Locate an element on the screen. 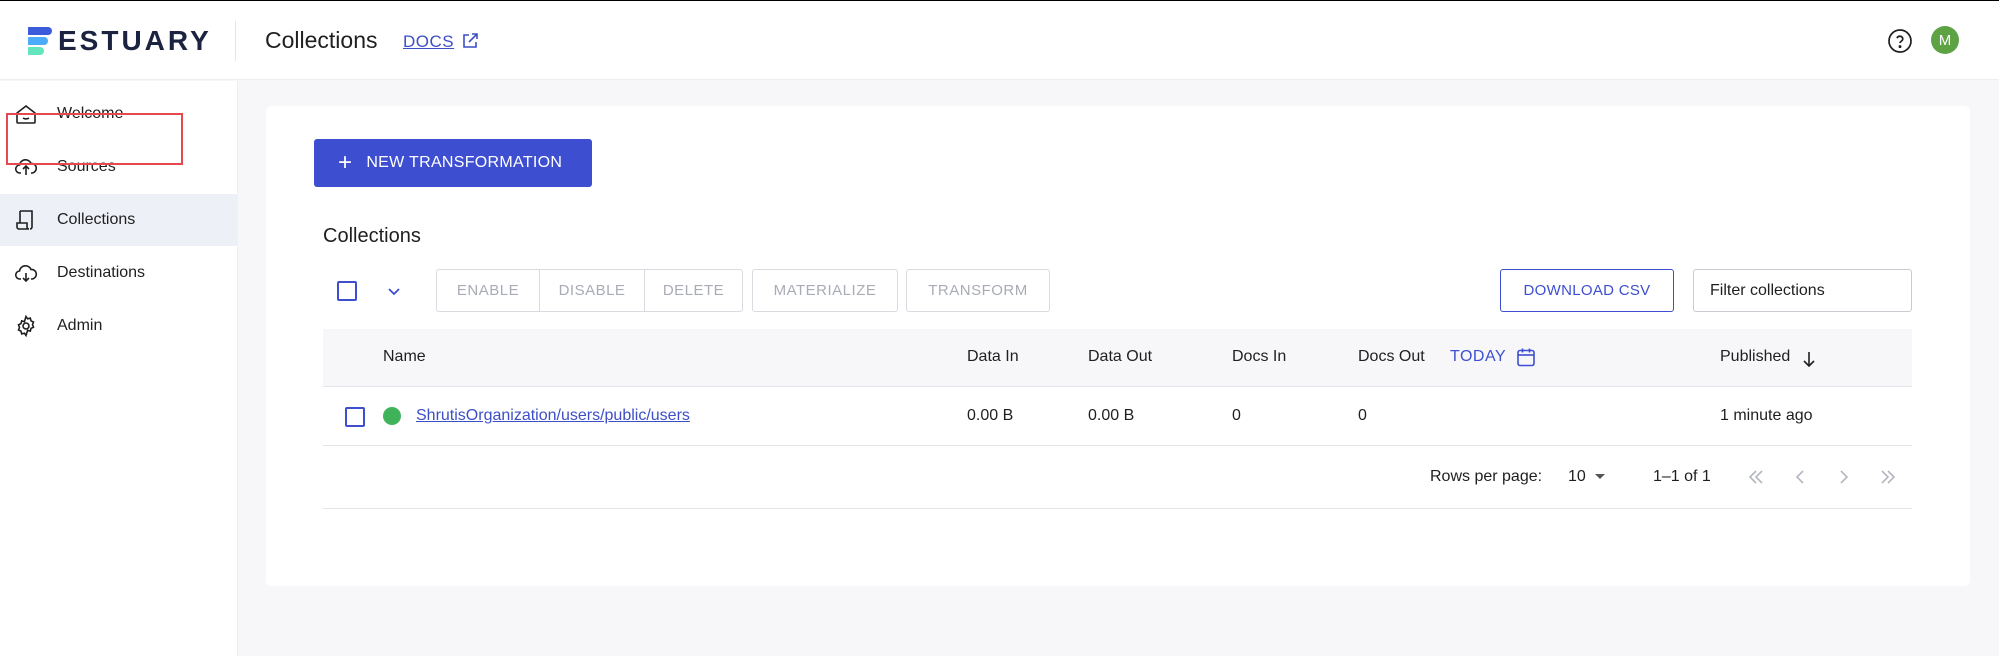 The height and width of the screenshot is (656, 1999). column-data-in: Data In is located at coordinates (993, 356).